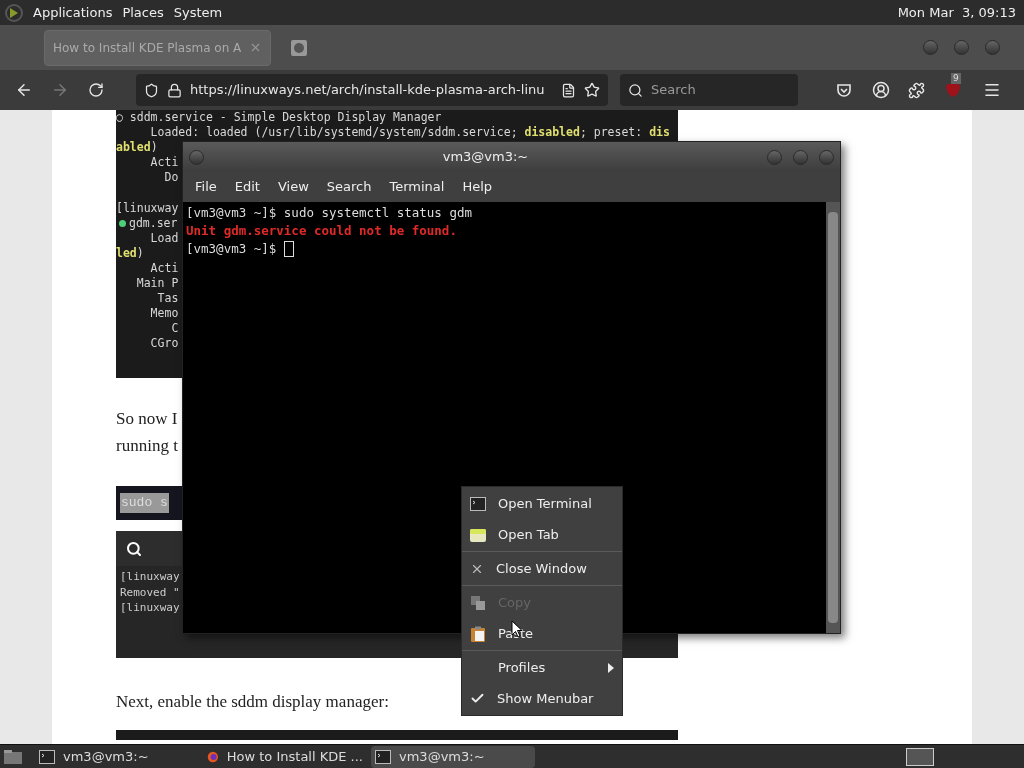 This screenshot has width=1024, height=768. What do you see at coordinates (153, 223) in the screenshot?
I see `code-text: gdm.ser` at bounding box center [153, 223].